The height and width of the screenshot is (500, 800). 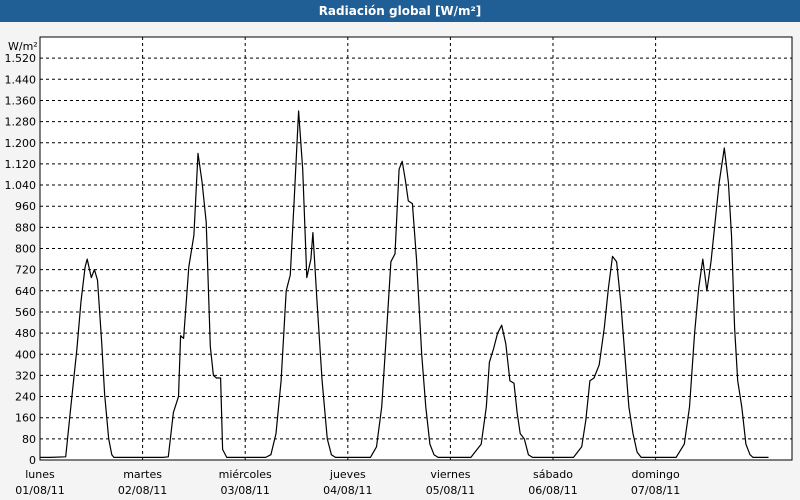 I want to click on y-tick-label: 560, so click(x=25, y=312).